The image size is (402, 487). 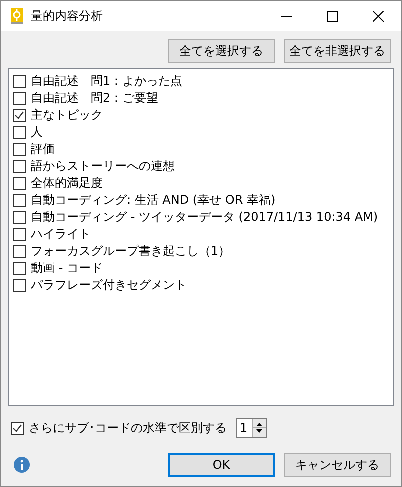 What do you see at coordinates (22, 465) in the screenshot?
I see `info-icon` at bounding box center [22, 465].